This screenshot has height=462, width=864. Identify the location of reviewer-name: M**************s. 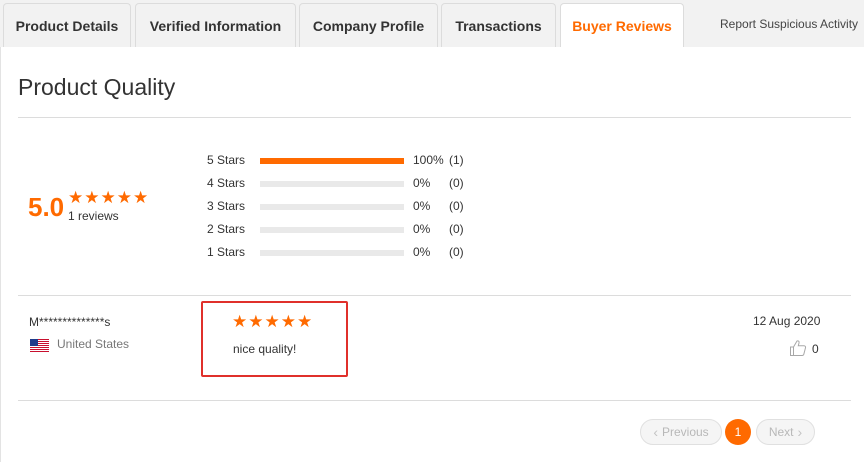
(70, 322).